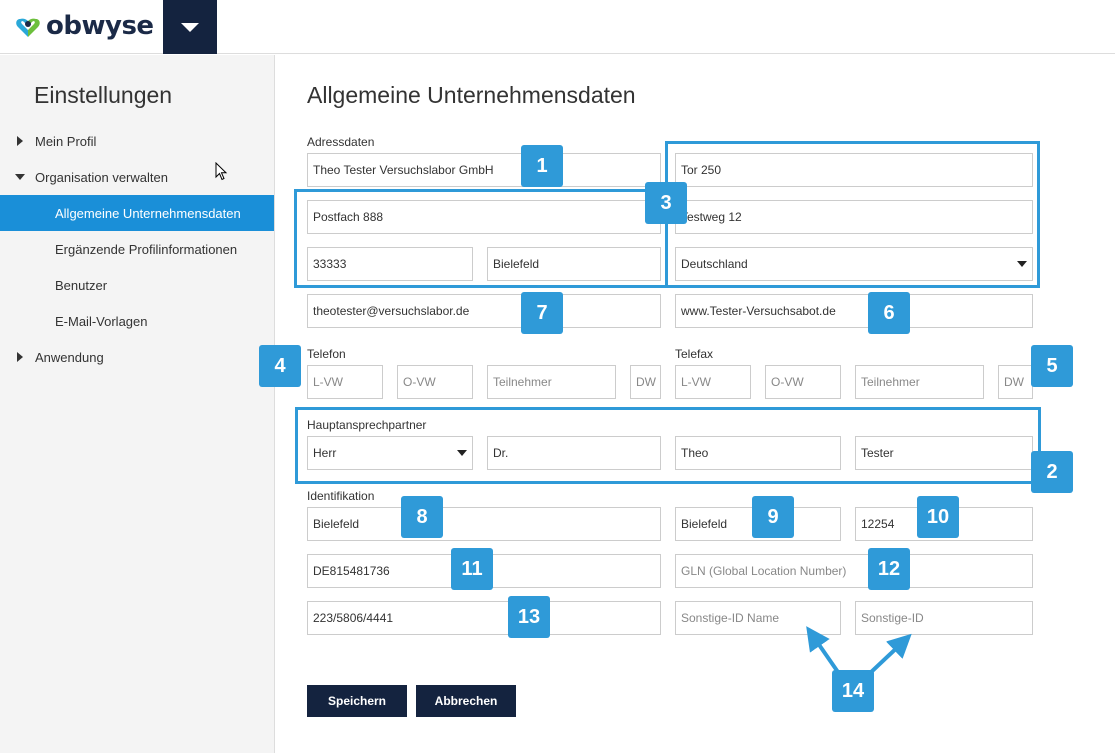 Image resolution: width=1115 pixels, height=753 pixels. What do you see at coordinates (280, 366) in the screenshot?
I see `badge-4: 4` at bounding box center [280, 366].